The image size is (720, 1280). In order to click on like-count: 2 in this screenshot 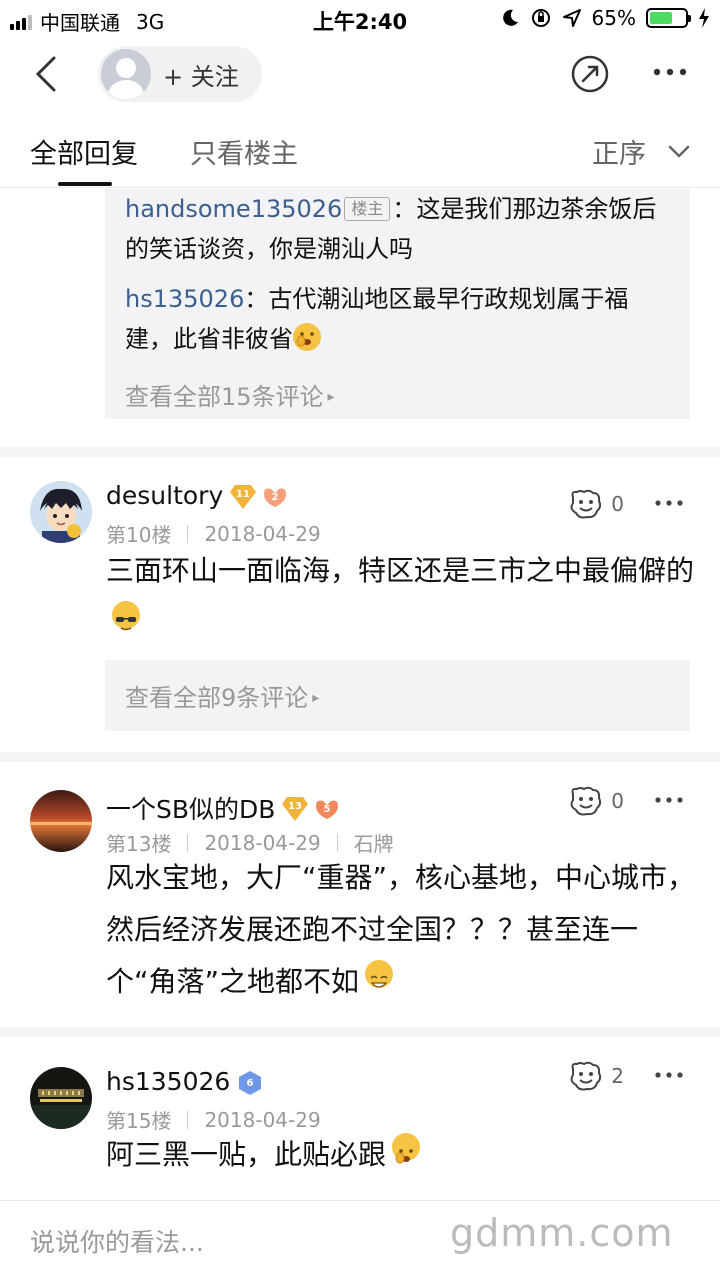, I will do `click(617, 1076)`.